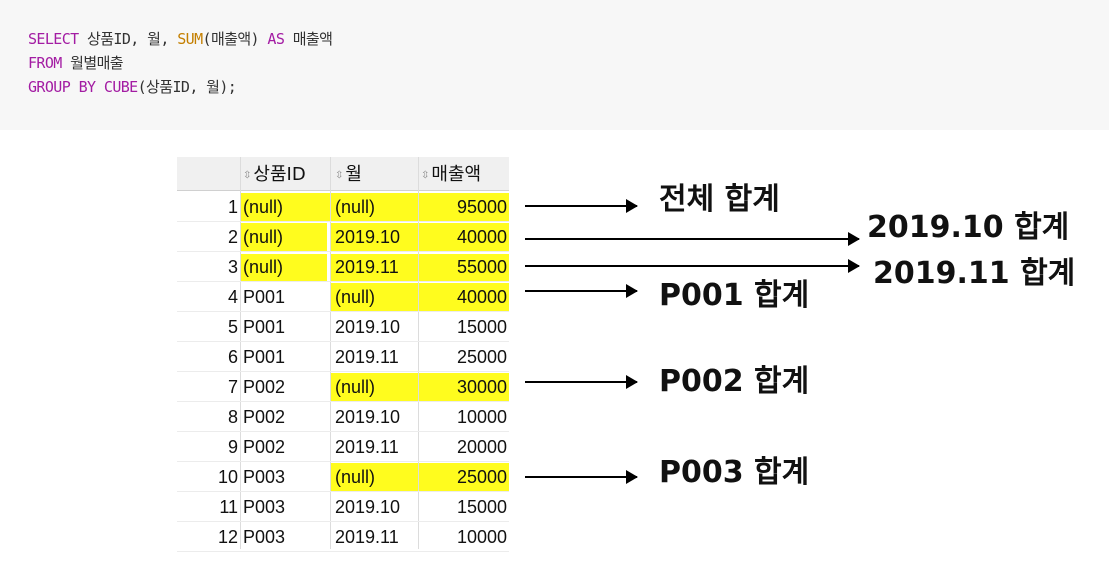 The image size is (1109, 561). I want to click on table-row: 6 P001 2019.11 25000, so click(343, 356).